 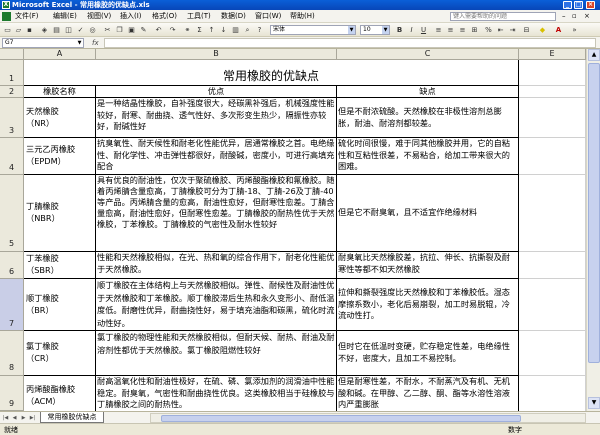 I want to click on menu-tools: 工具(T), so click(x=199, y=16).